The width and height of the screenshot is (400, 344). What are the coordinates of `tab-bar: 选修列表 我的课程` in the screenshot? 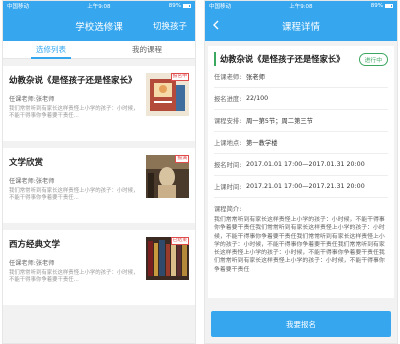 It's located at (99, 50).